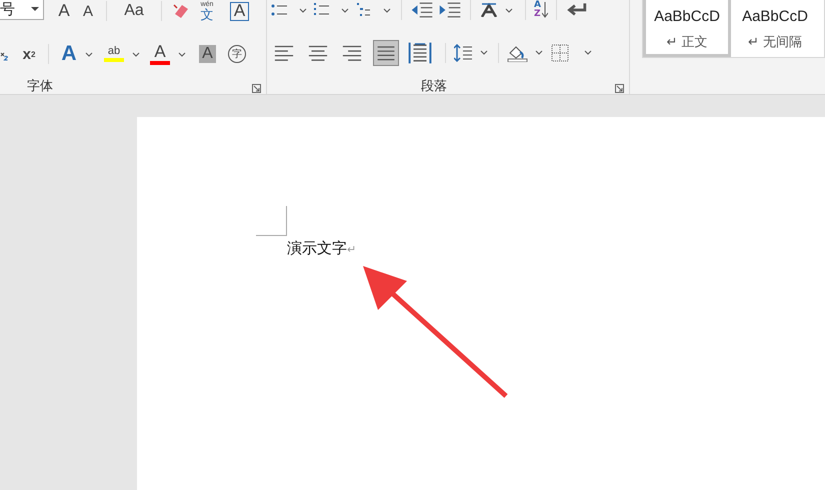 This screenshot has width=825, height=490. What do you see at coordinates (88, 11) in the screenshot?
I see `shrink-font-button: A` at bounding box center [88, 11].